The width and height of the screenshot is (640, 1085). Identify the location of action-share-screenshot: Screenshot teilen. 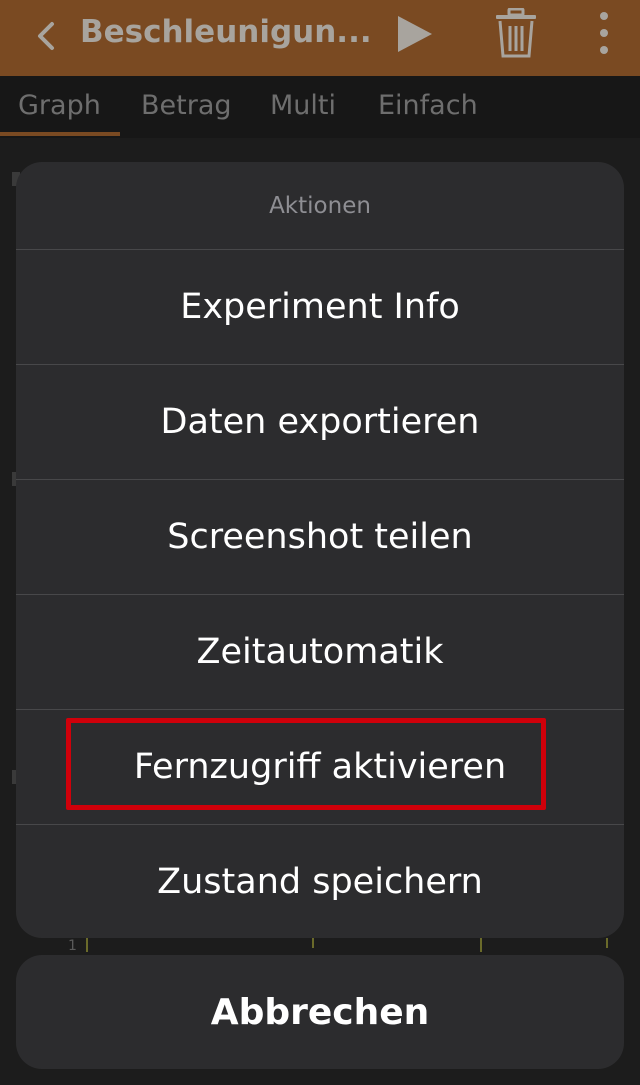
(320, 536).